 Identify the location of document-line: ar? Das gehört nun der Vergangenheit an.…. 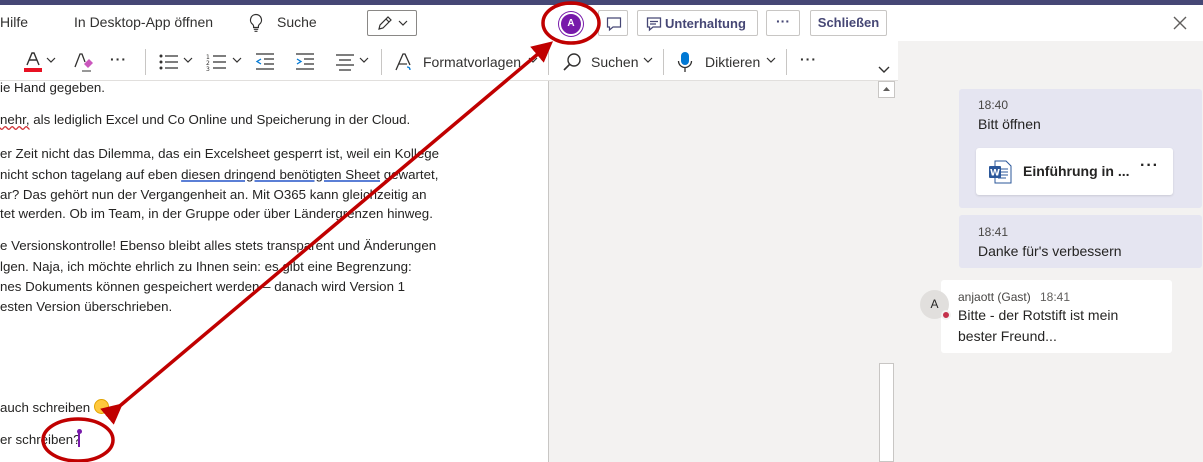
(213, 194).